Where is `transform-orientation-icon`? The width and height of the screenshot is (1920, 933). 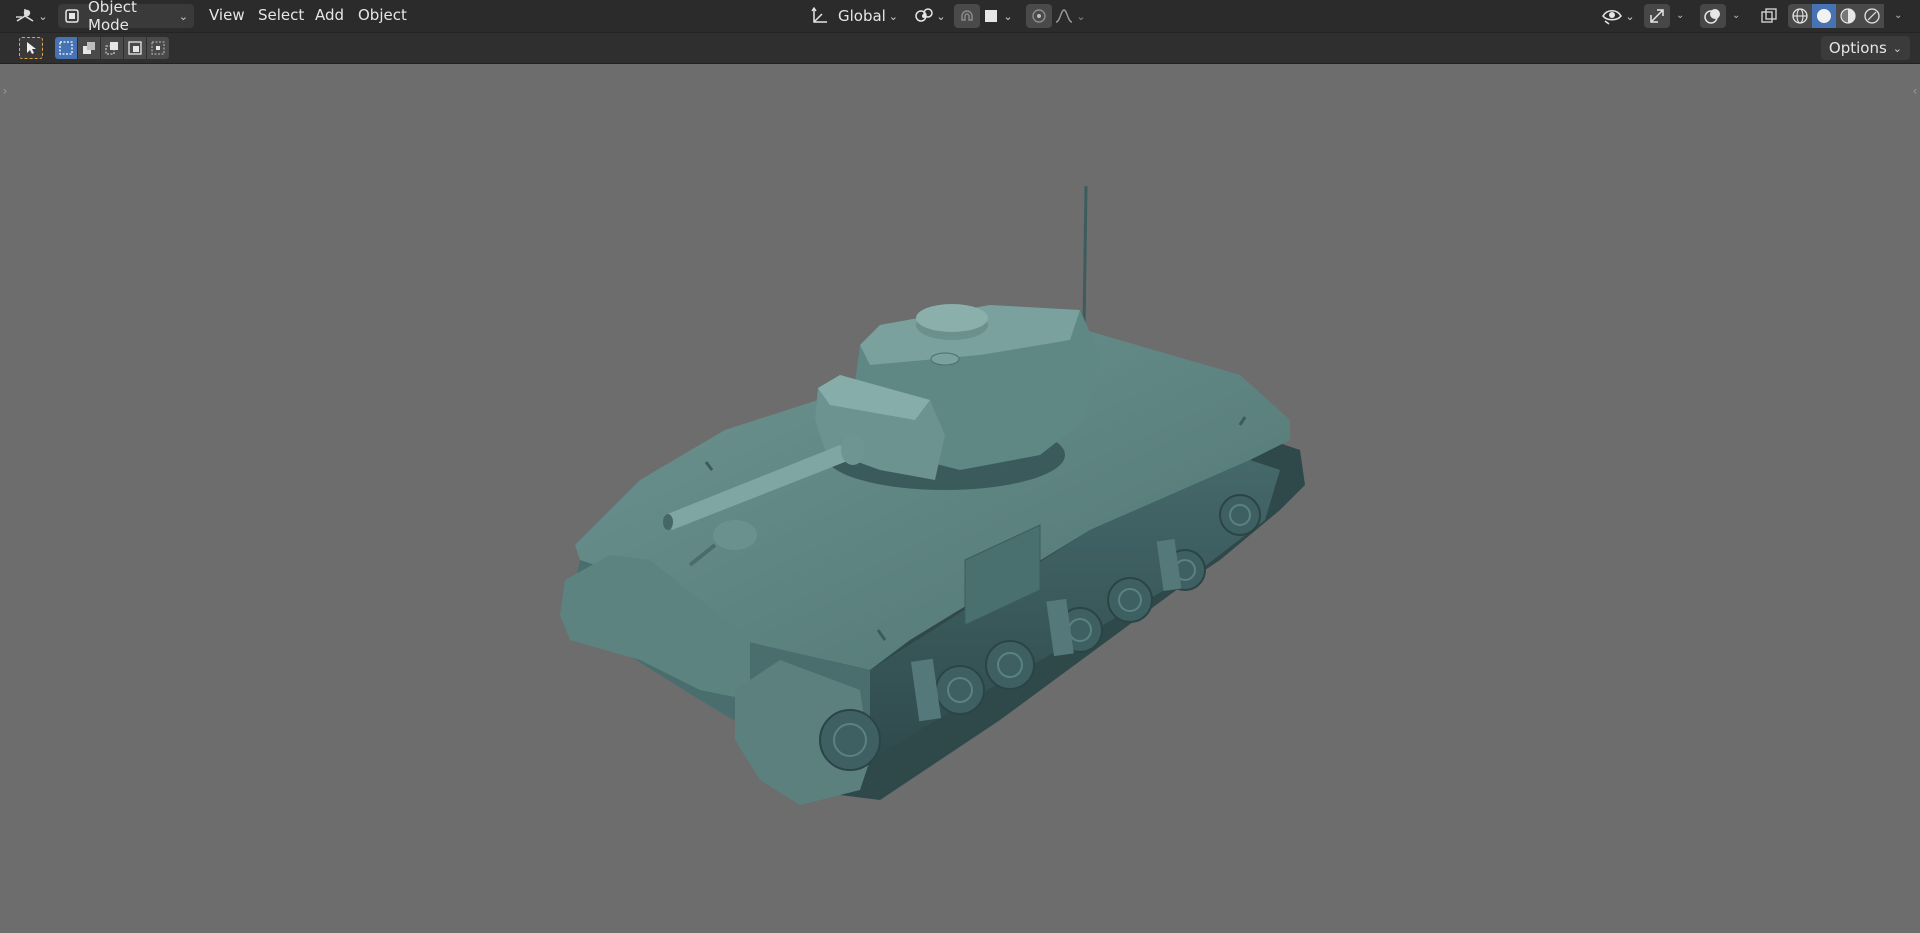
transform-orientation-icon is located at coordinates (820, 16).